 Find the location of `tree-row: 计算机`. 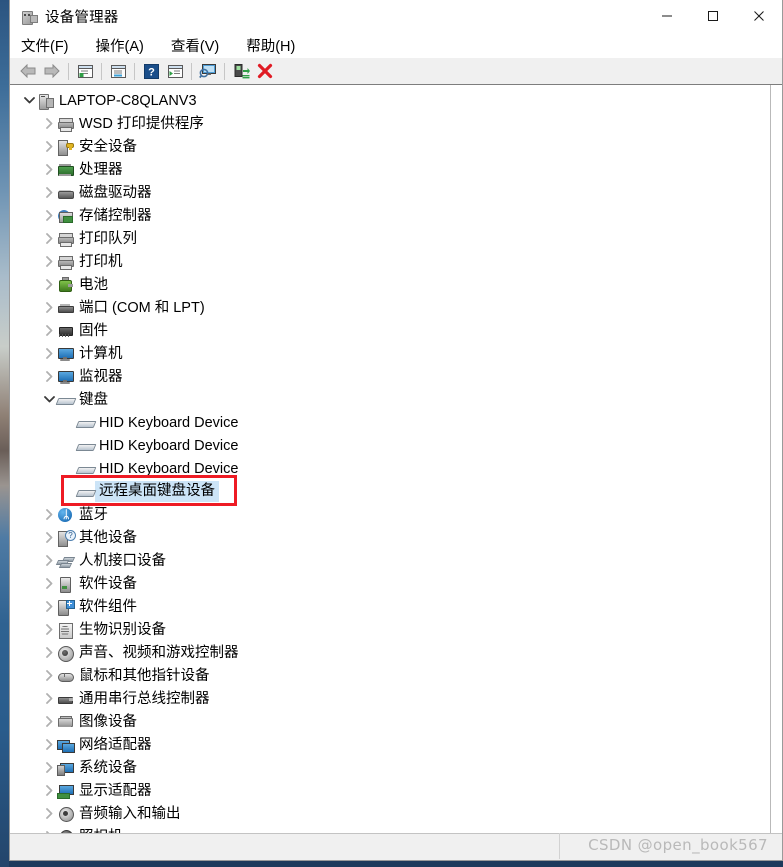

tree-row: 计算机 is located at coordinates (390, 353).